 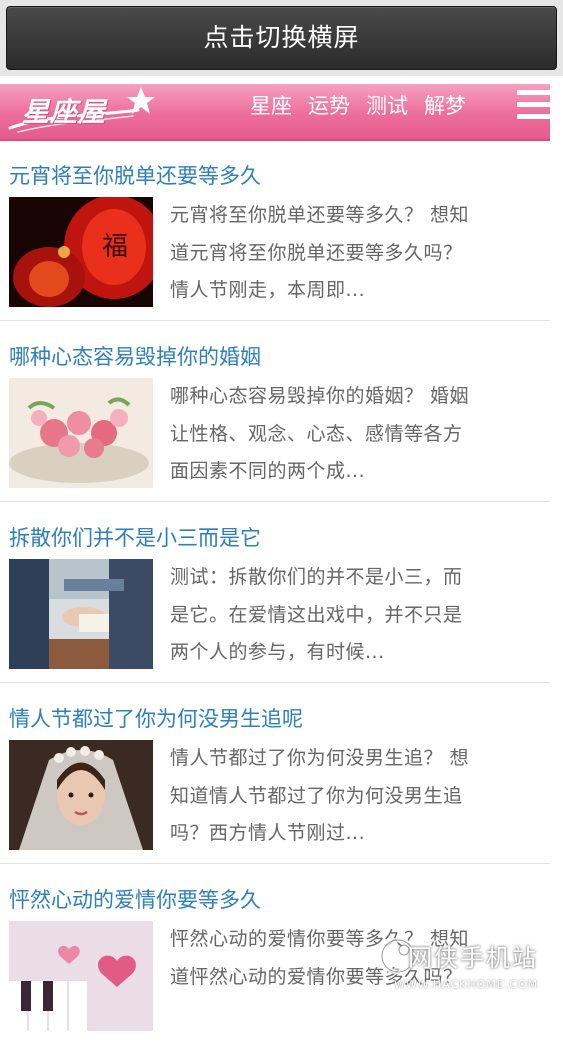 I want to click on top-bar: 点击切换横屏, so click(x=281, y=38).